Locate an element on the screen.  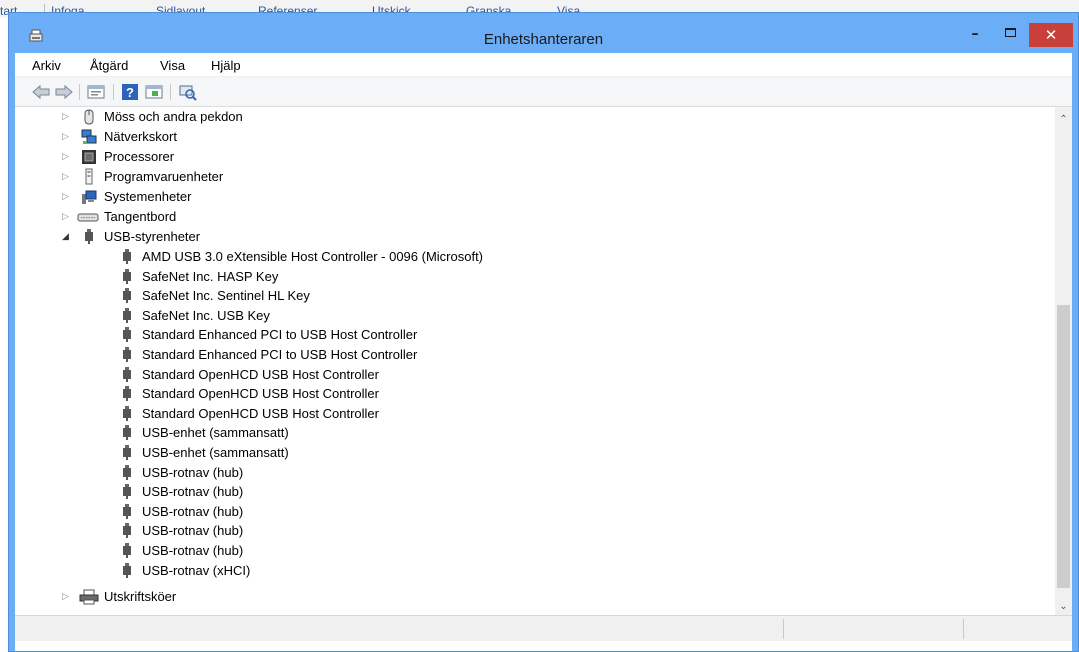
toolbar: ? is located at coordinates (543, 92).